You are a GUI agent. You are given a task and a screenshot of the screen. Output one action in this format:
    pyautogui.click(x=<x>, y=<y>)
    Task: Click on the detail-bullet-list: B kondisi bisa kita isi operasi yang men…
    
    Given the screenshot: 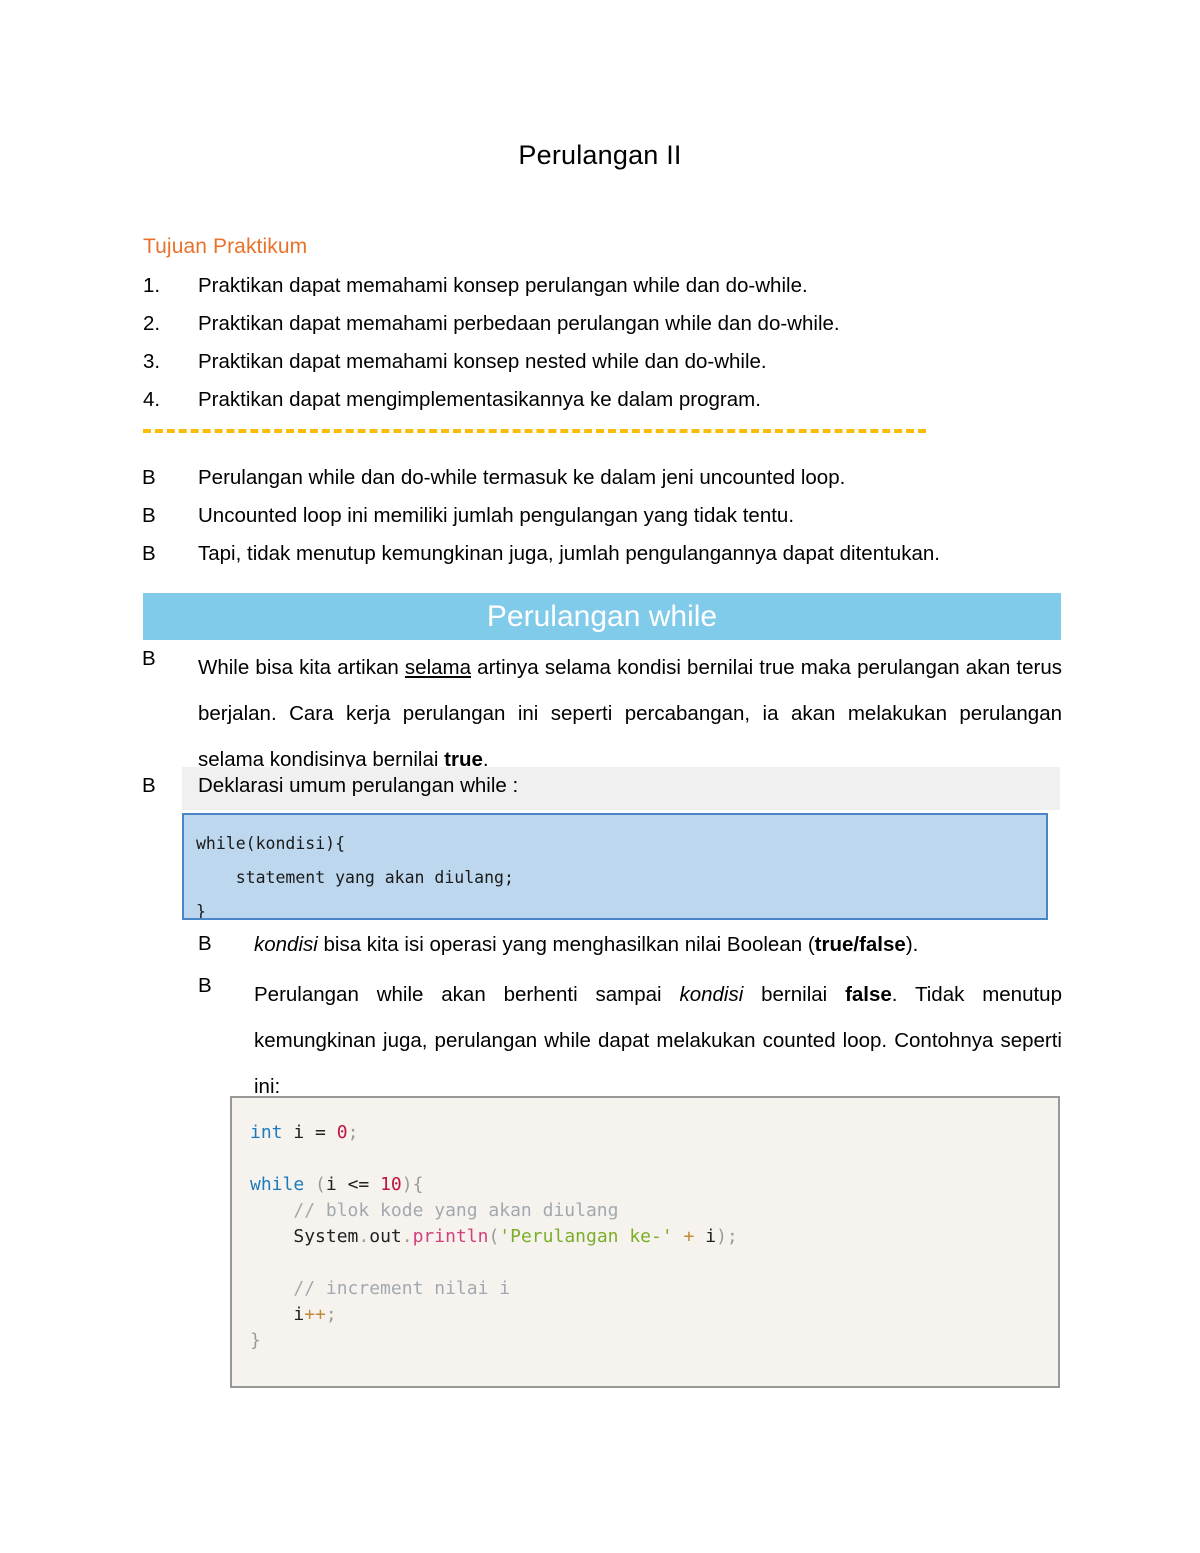 What is the action you would take?
    pyautogui.click(x=630, y=1020)
    